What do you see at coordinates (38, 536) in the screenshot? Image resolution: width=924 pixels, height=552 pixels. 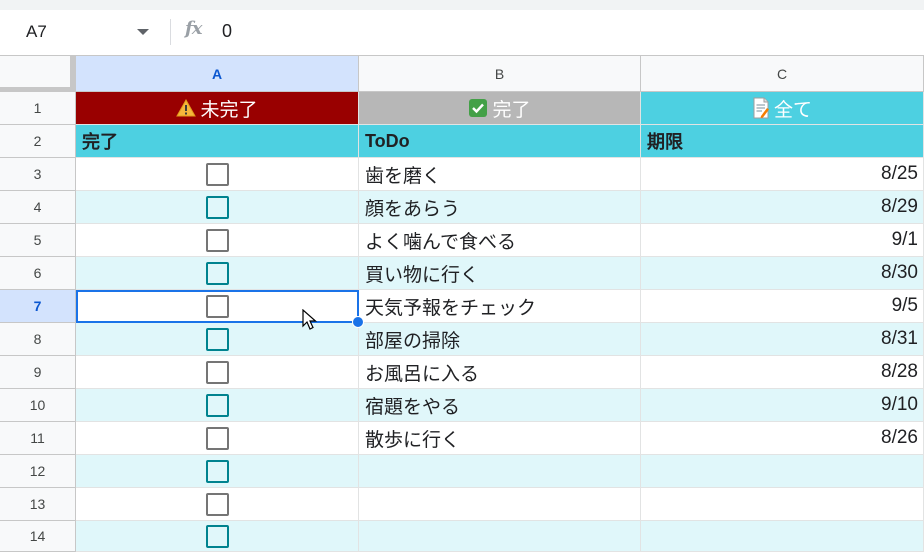 I see `row-header-14: 14` at bounding box center [38, 536].